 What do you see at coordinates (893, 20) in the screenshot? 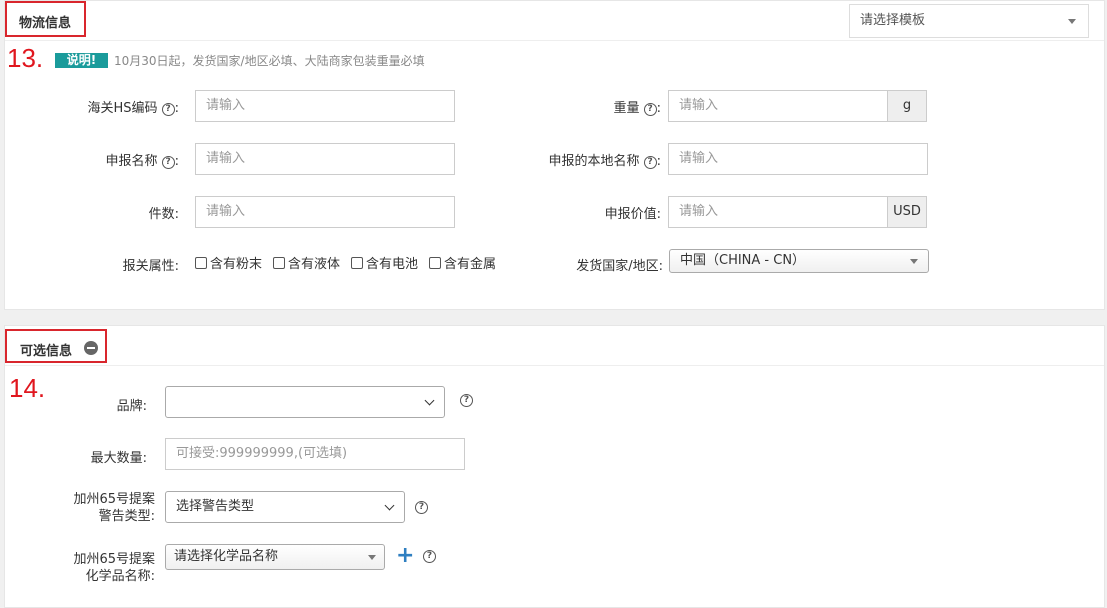
I see `template-select-value: 请选择模板` at bounding box center [893, 20].